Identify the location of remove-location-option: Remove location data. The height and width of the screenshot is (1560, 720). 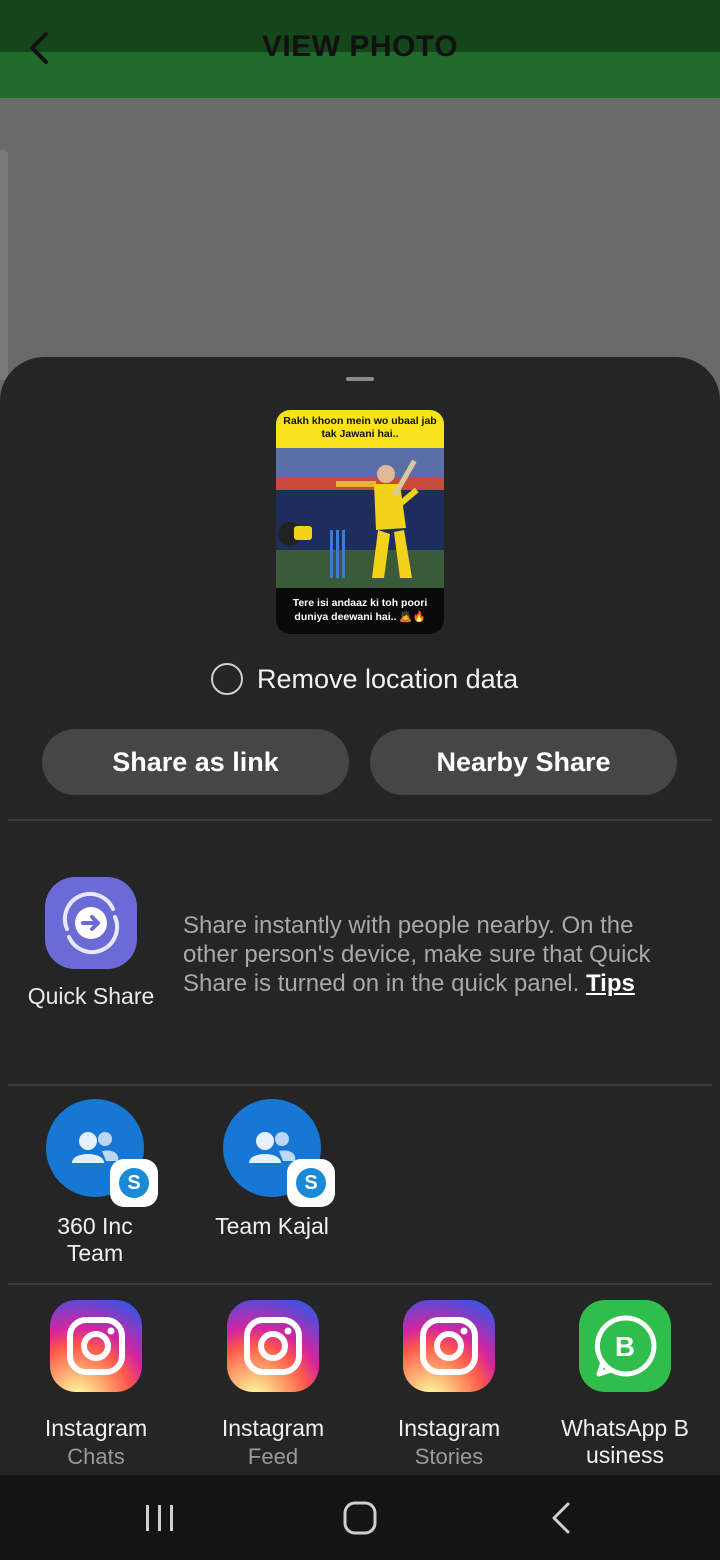
(364, 679).